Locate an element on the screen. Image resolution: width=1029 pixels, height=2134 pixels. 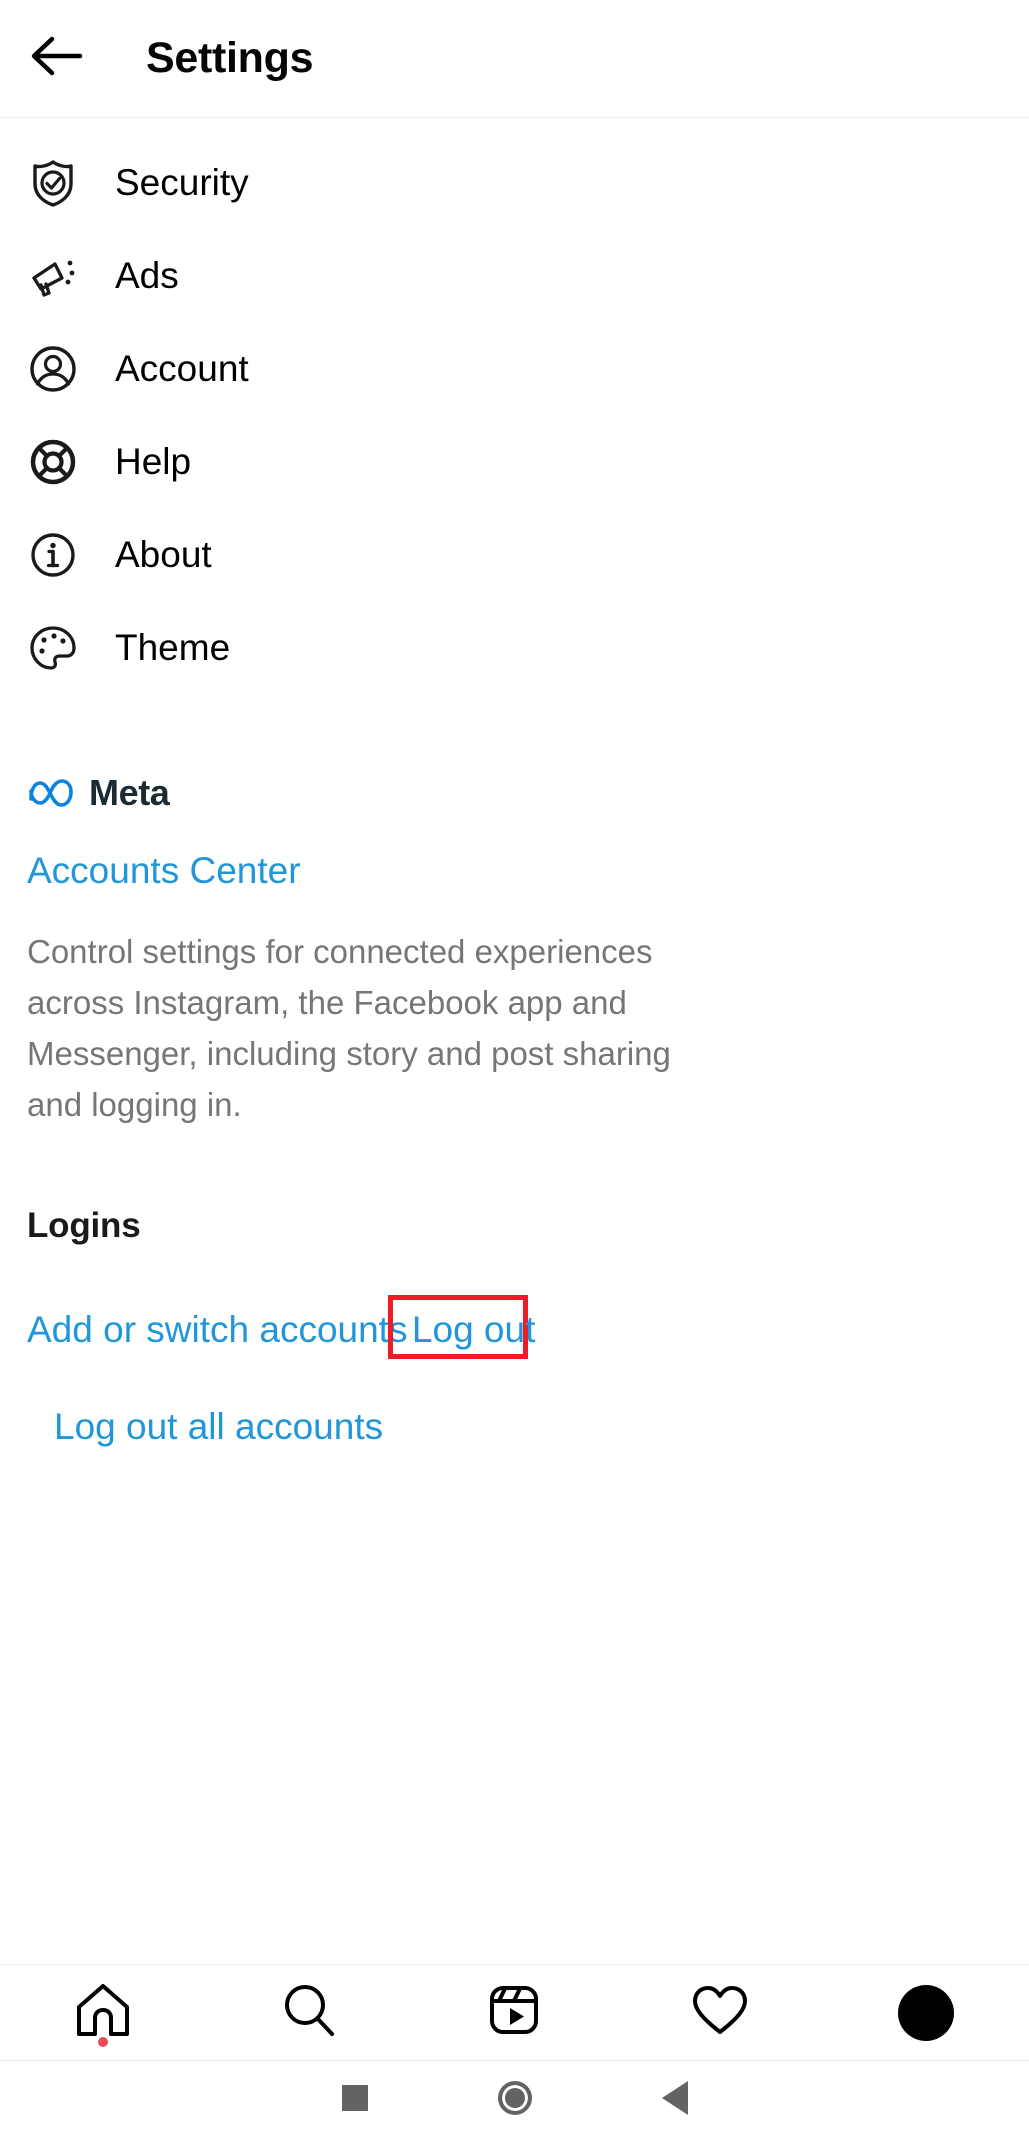
sidebar-item-label: Security is located at coordinates (182, 182).